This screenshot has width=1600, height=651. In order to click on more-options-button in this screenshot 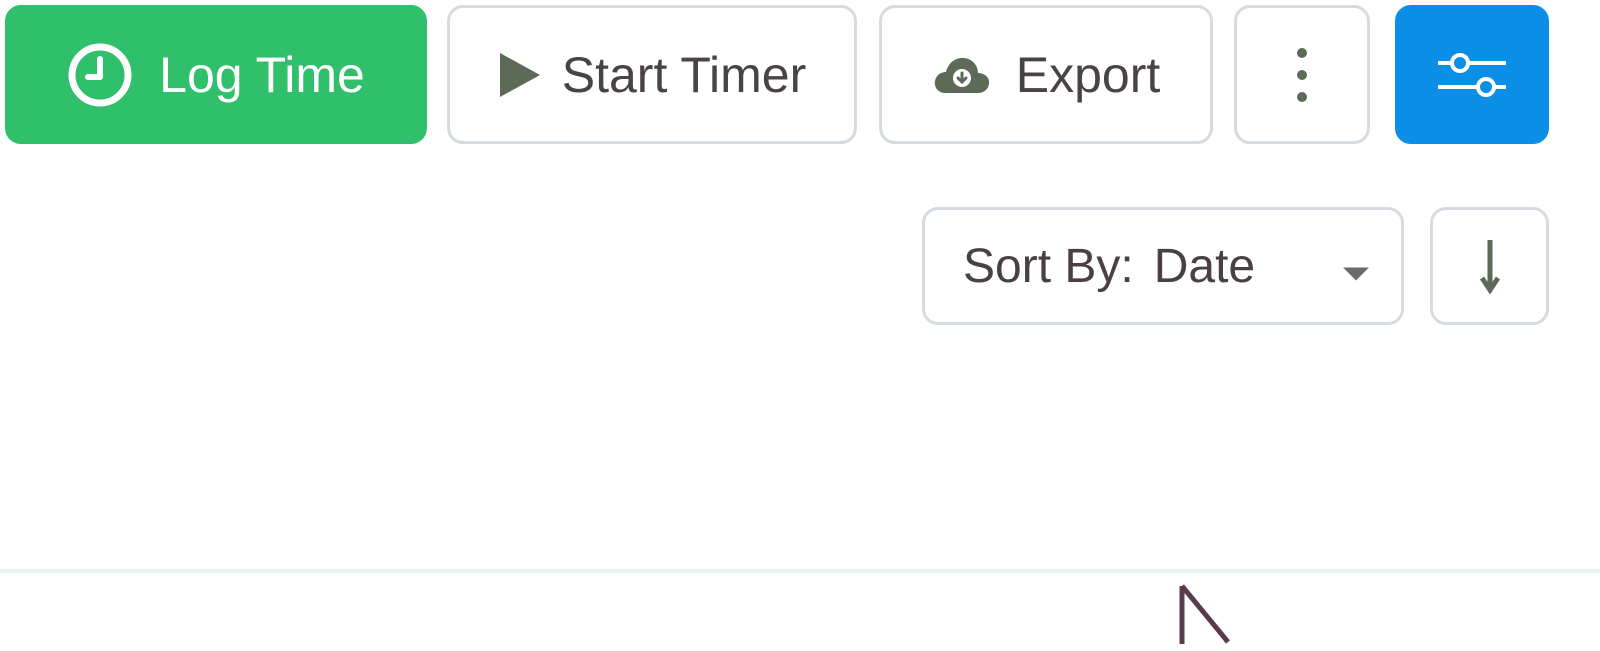, I will do `click(1302, 74)`.